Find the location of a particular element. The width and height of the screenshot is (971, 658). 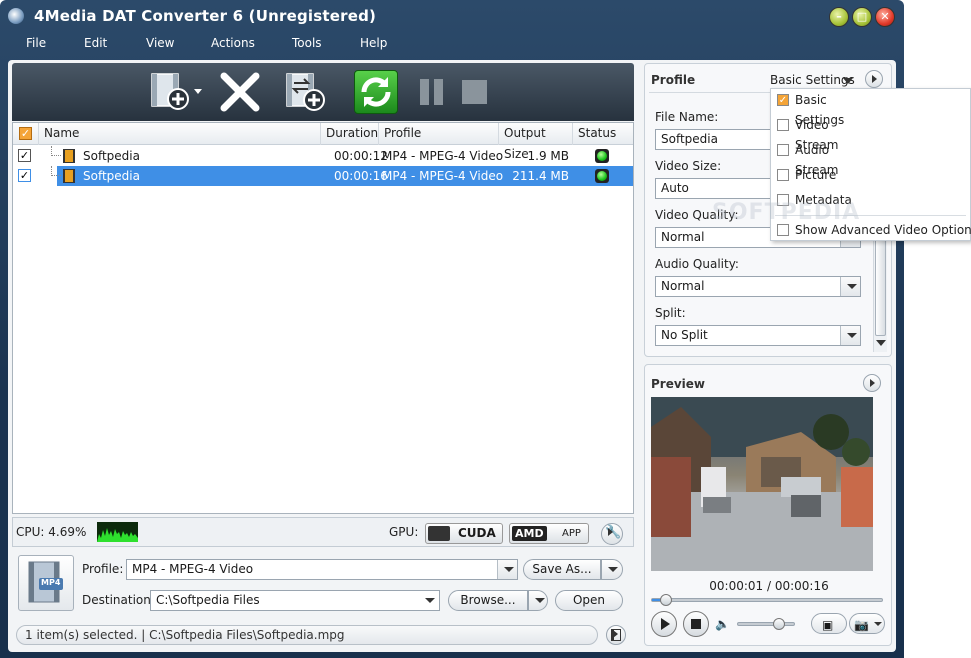

log-button is located at coordinates (616, 635).